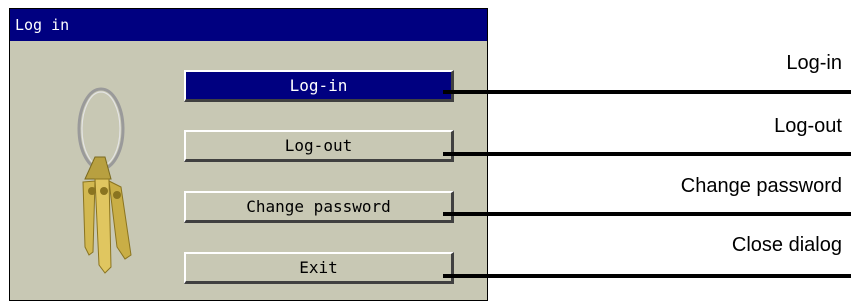 This screenshot has height=304, width=851. What do you see at coordinates (786, 245) in the screenshot?
I see `callout-close-dialog: Close dialog` at bounding box center [786, 245].